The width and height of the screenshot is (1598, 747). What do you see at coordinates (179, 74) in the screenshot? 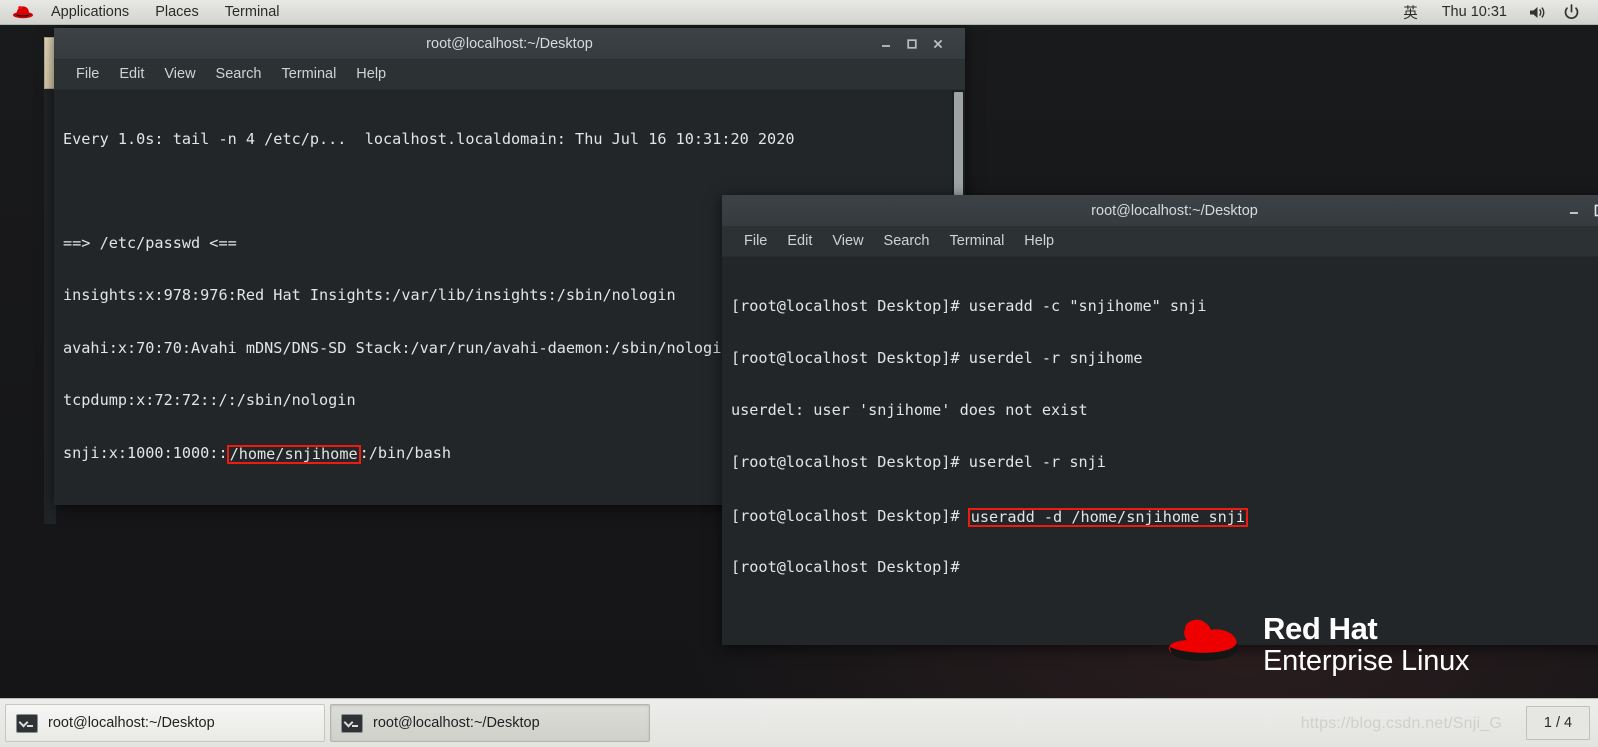
I see `window1-menu-view: View` at bounding box center [179, 74].